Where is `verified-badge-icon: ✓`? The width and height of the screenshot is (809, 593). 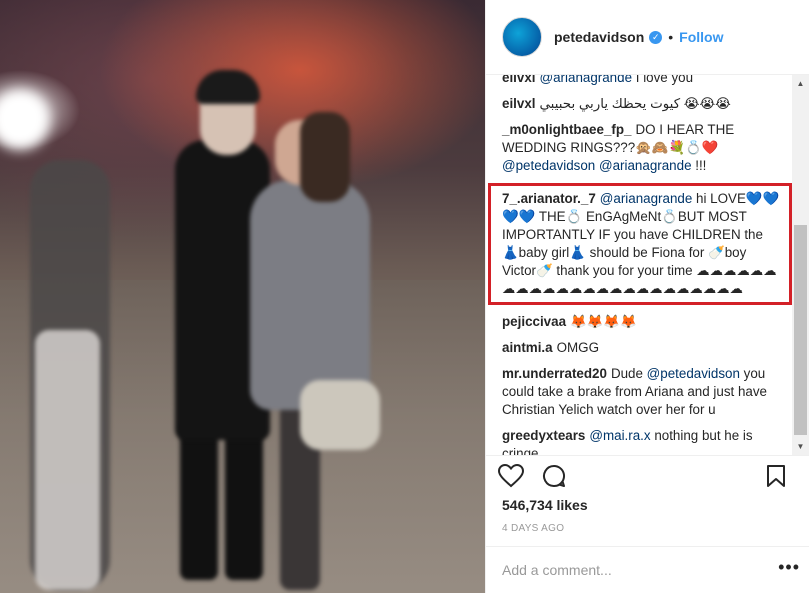 verified-badge-icon: ✓ is located at coordinates (656, 37).